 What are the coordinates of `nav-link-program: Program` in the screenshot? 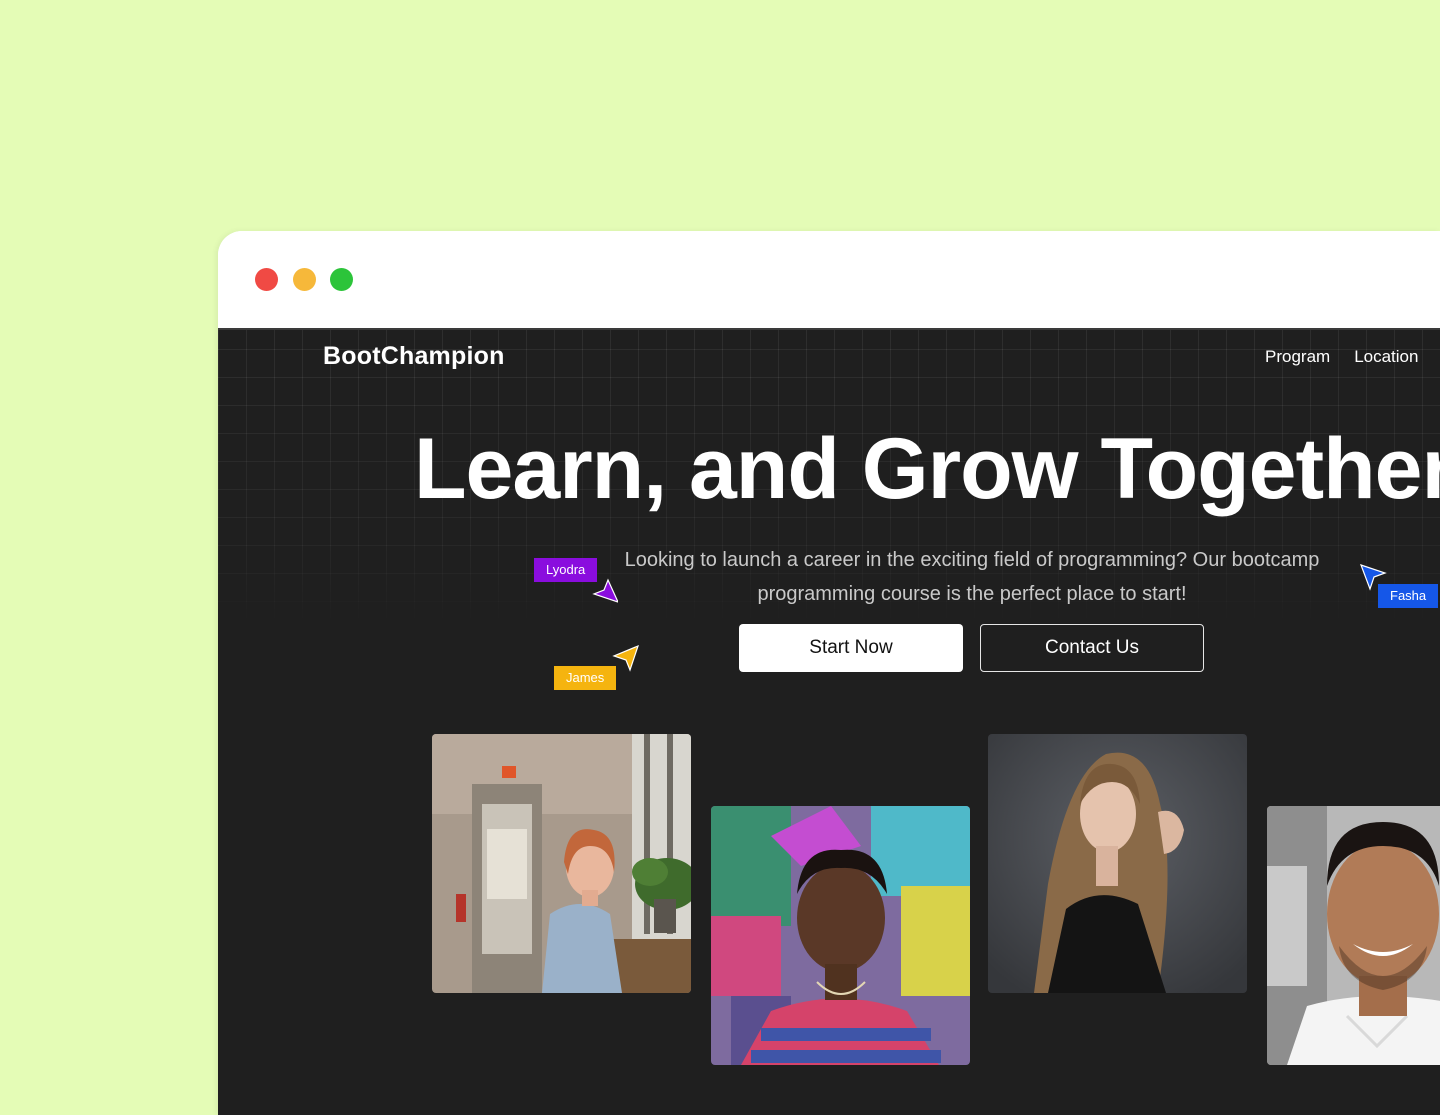 It's located at (1297, 357).